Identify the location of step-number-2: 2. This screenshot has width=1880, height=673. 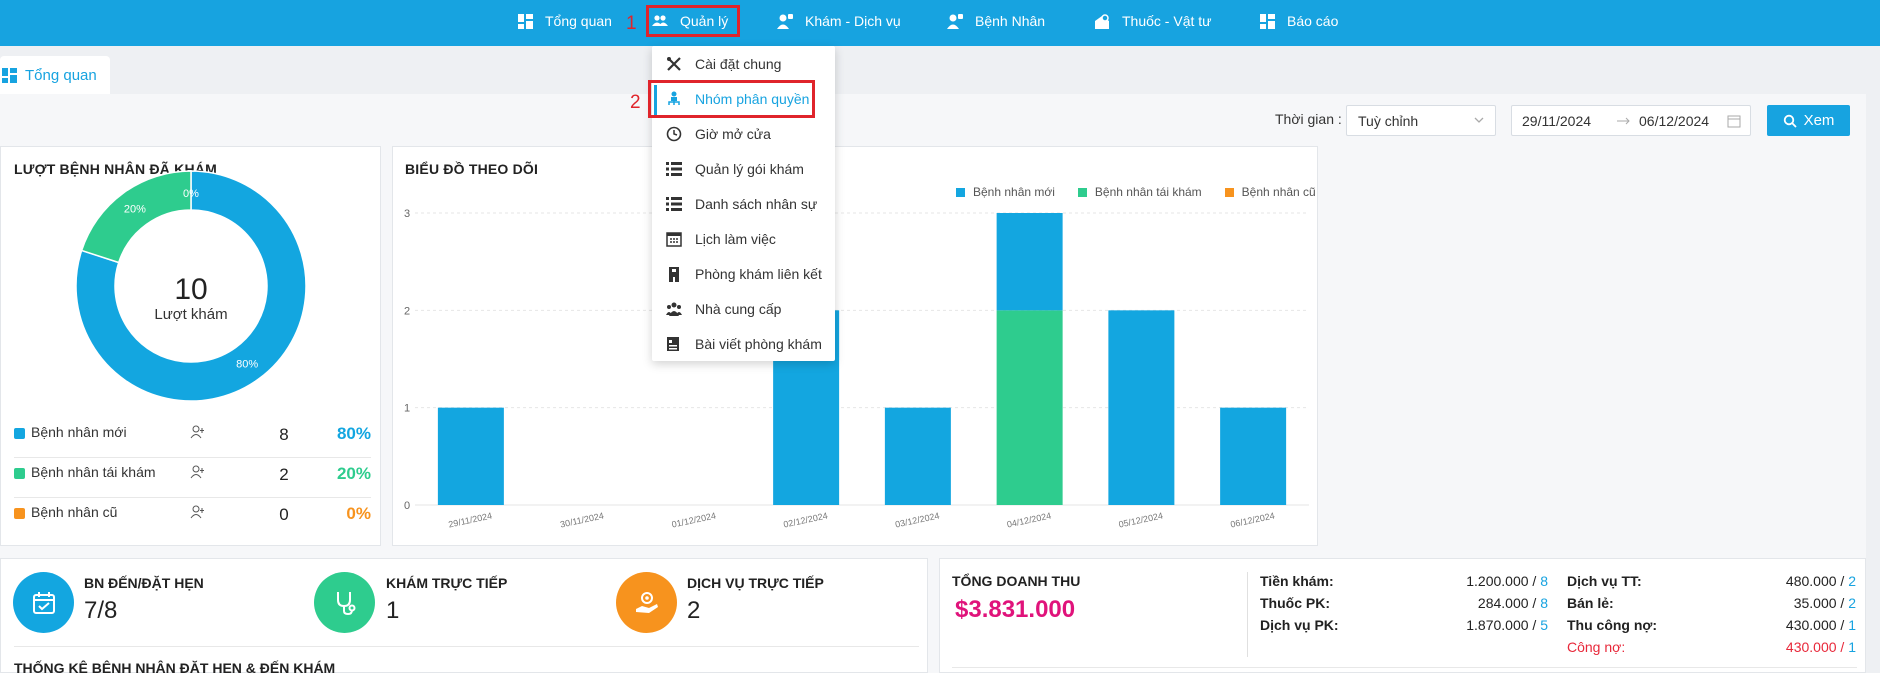
(635, 102).